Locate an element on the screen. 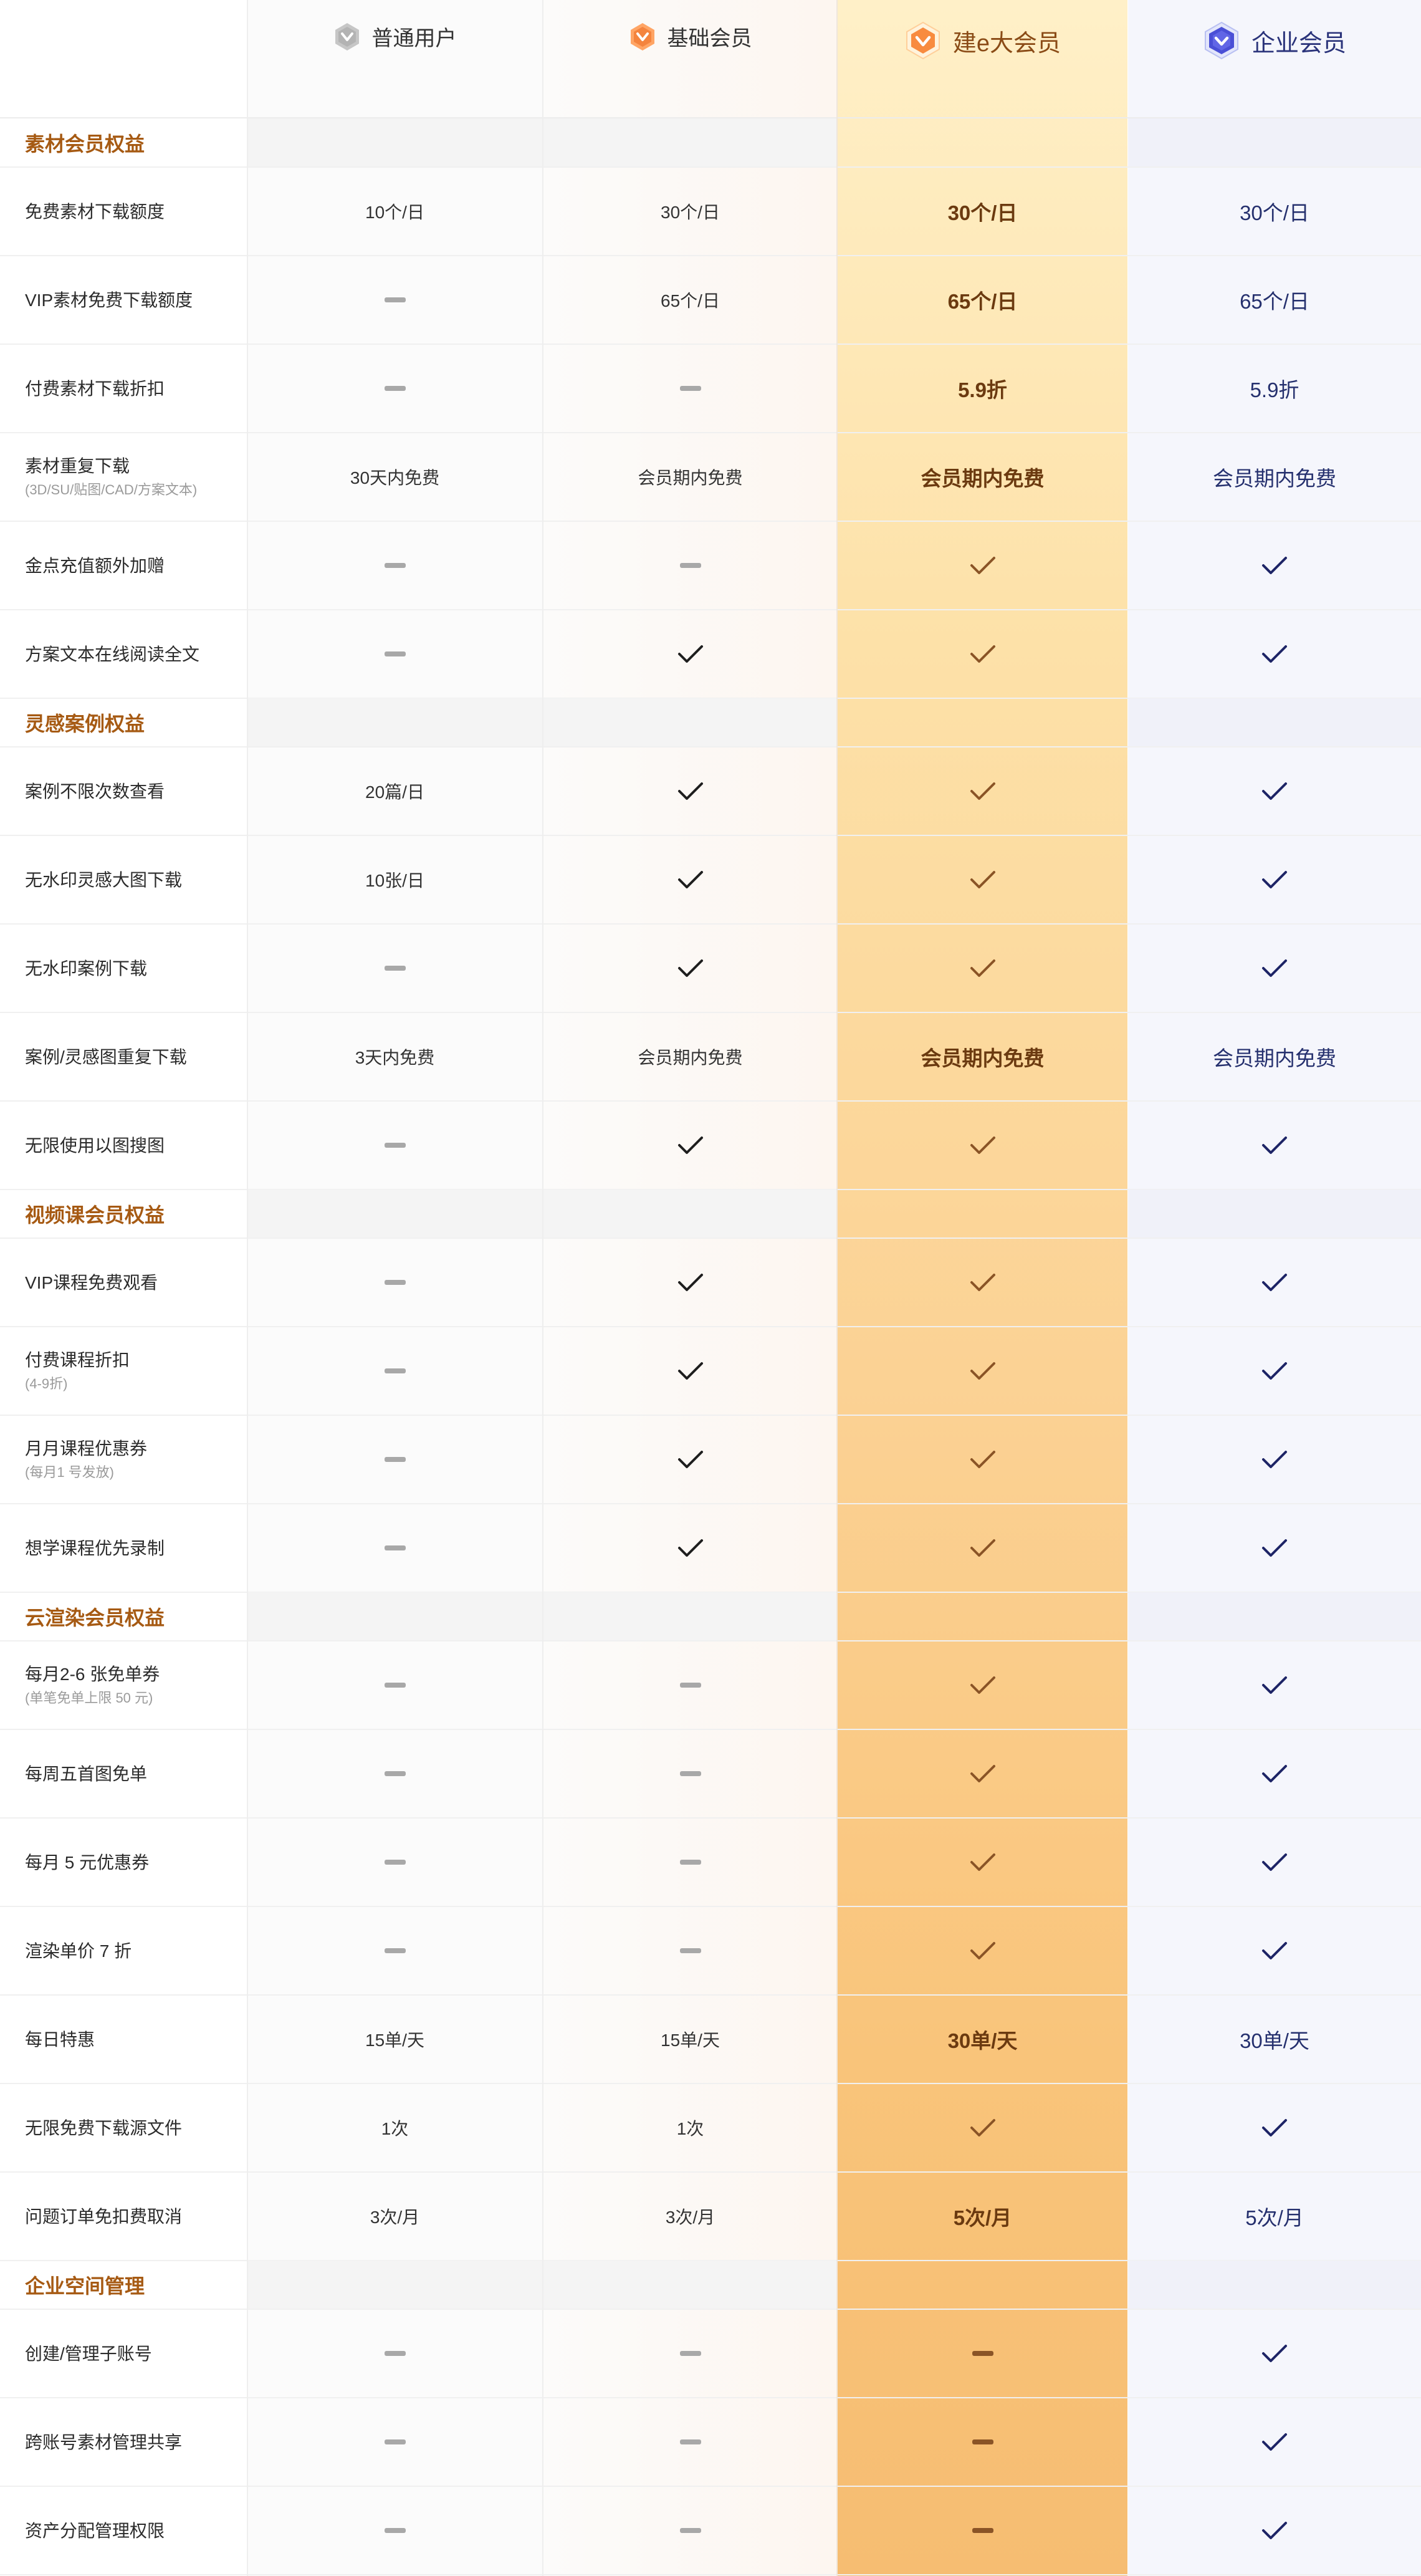 This screenshot has height=2576, width=1421. value-cell-premium: 5.9折 is located at coordinates (982, 388).